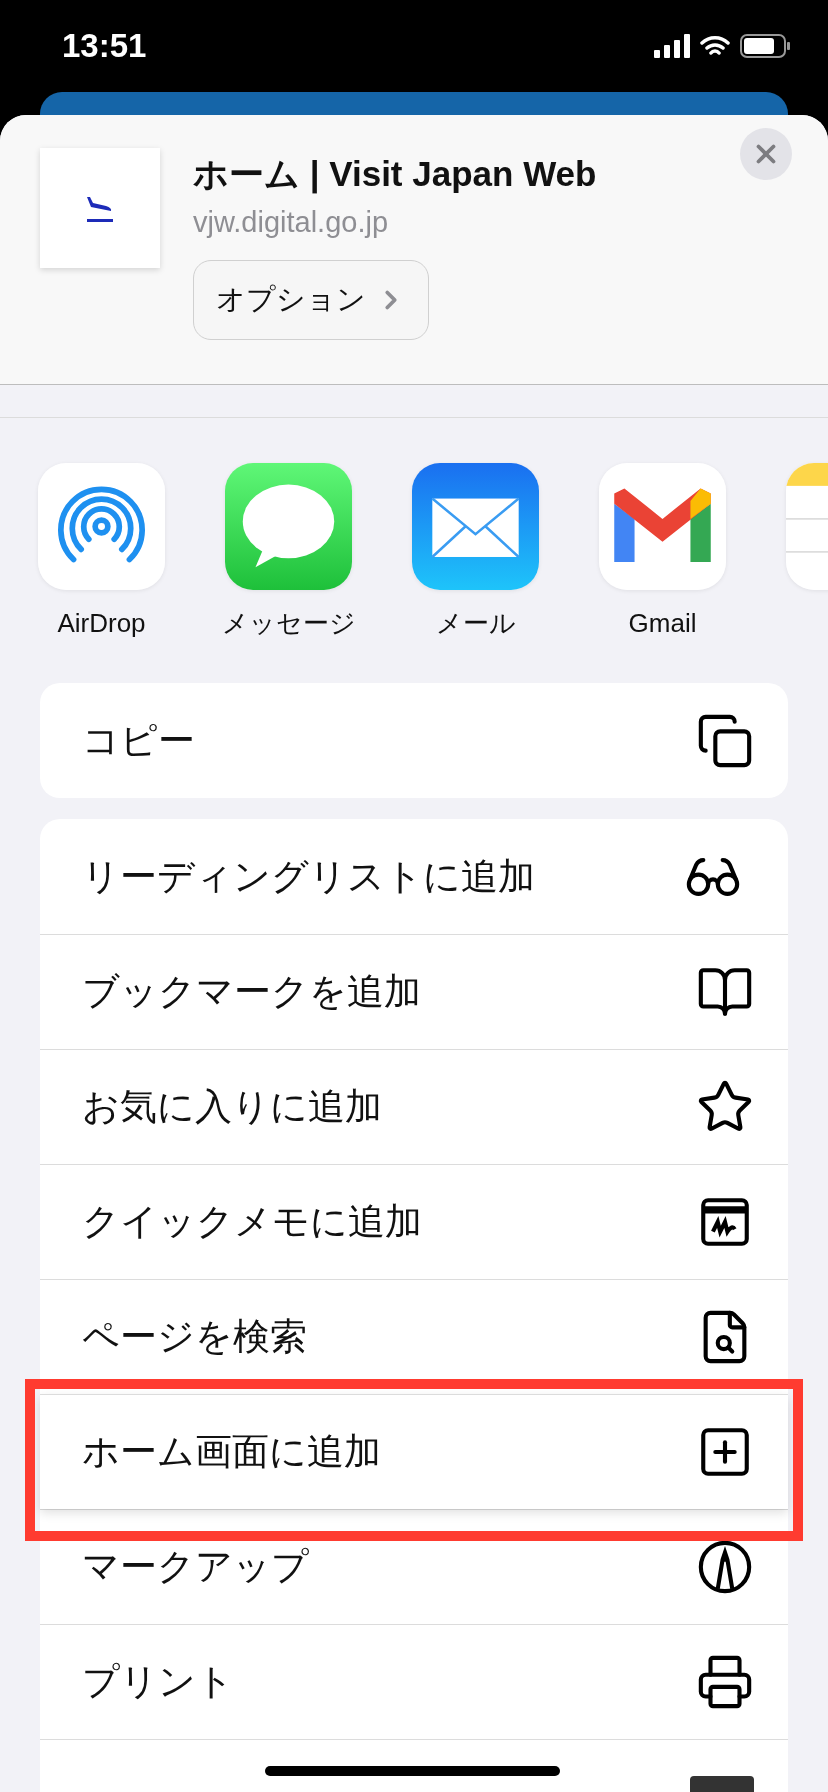 The width and height of the screenshot is (828, 1792). What do you see at coordinates (414, 1221) in the screenshot?
I see `action-row: クイックメモに追加` at bounding box center [414, 1221].